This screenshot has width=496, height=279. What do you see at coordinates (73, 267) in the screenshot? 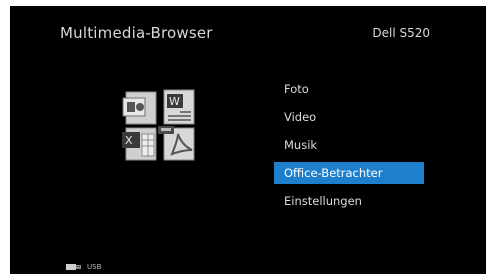
I see `usb-drive-icon` at bounding box center [73, 267].